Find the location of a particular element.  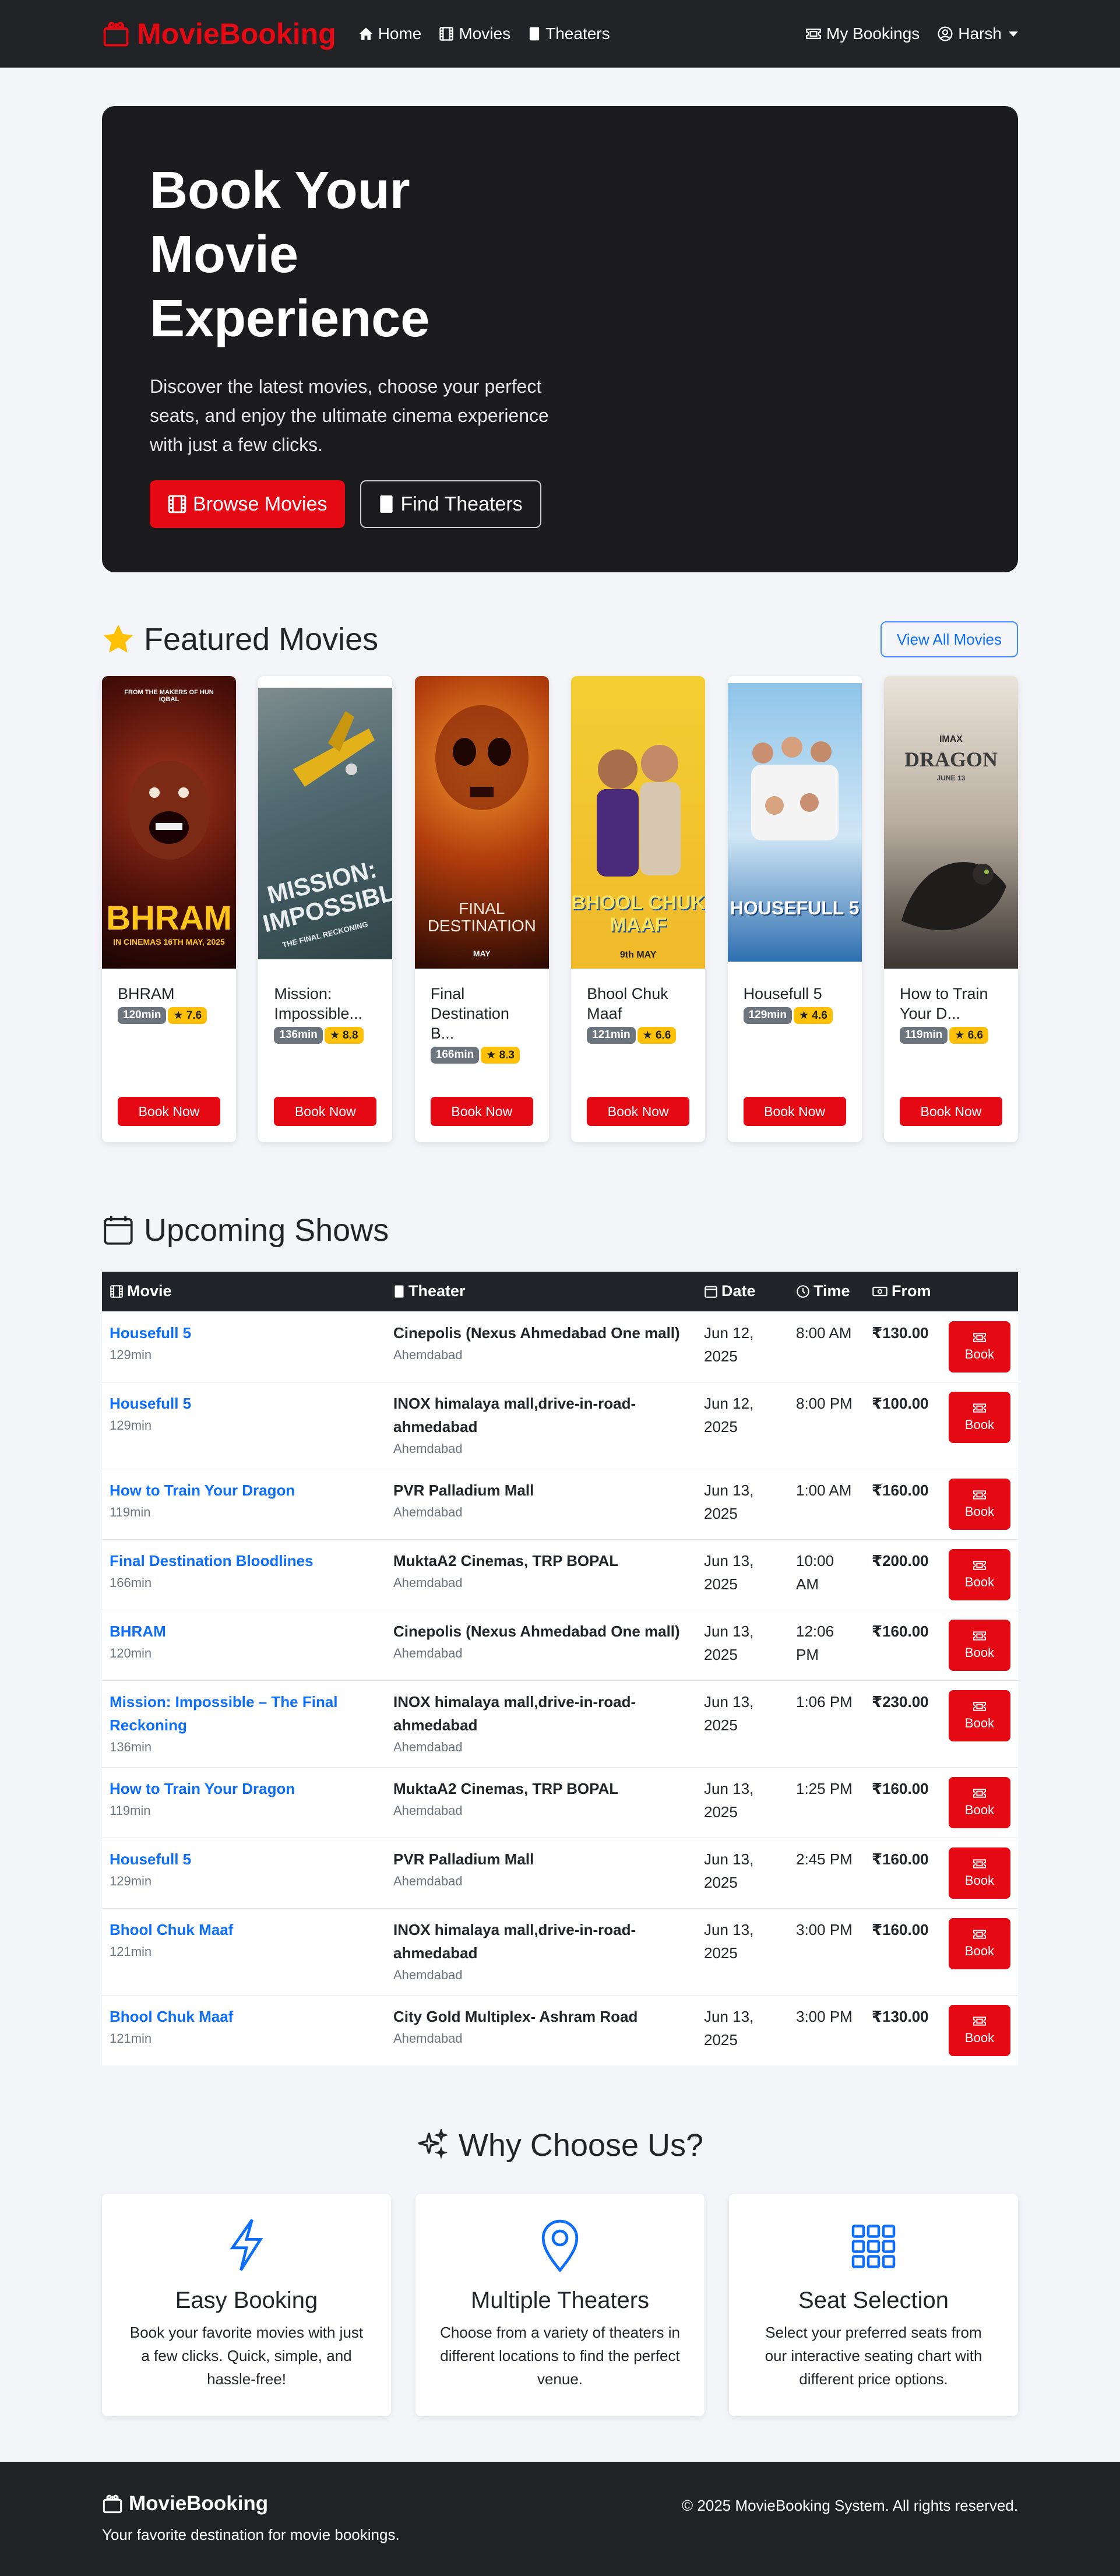

poster-title: BHOOL CHUK MAAF is located at coordinates (638, 914).